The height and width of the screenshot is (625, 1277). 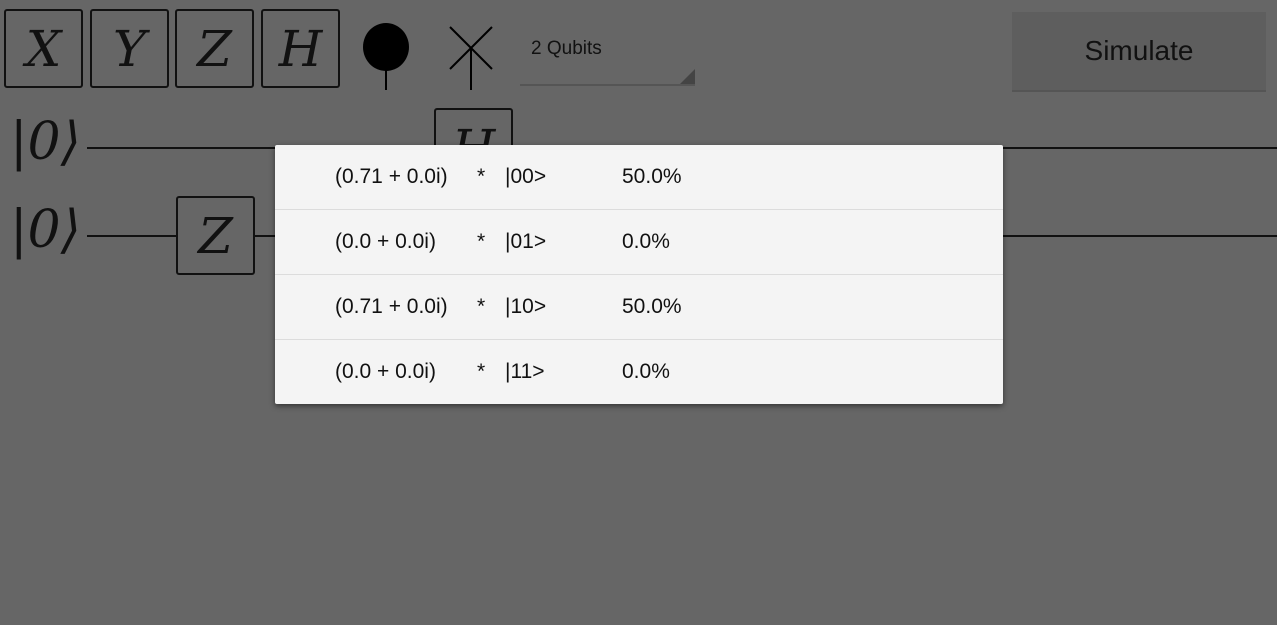 What do you see at coordinates (1139, 52) in the screenshot?
I see `simulate-button: Simulate` at bounding box center [1139, 52].